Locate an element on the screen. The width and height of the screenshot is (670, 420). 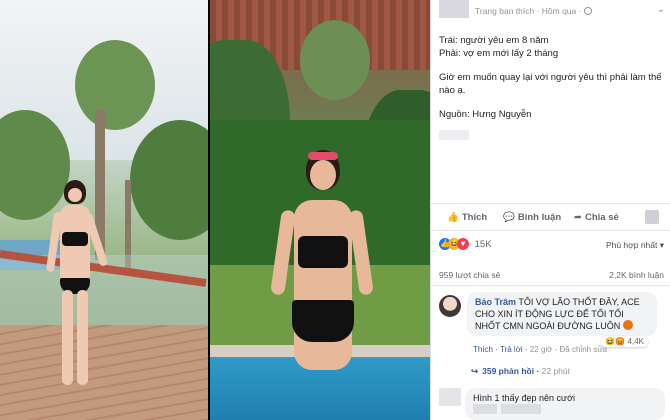
commenter-avatar is located at coordinates (450, 306).